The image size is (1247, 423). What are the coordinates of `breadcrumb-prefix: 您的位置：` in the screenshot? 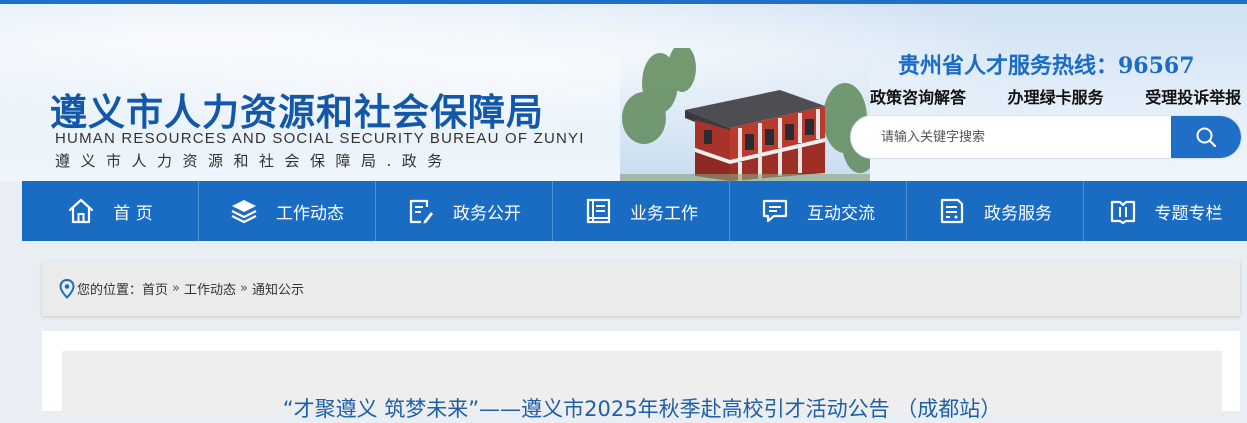 It's located at (110, 290).